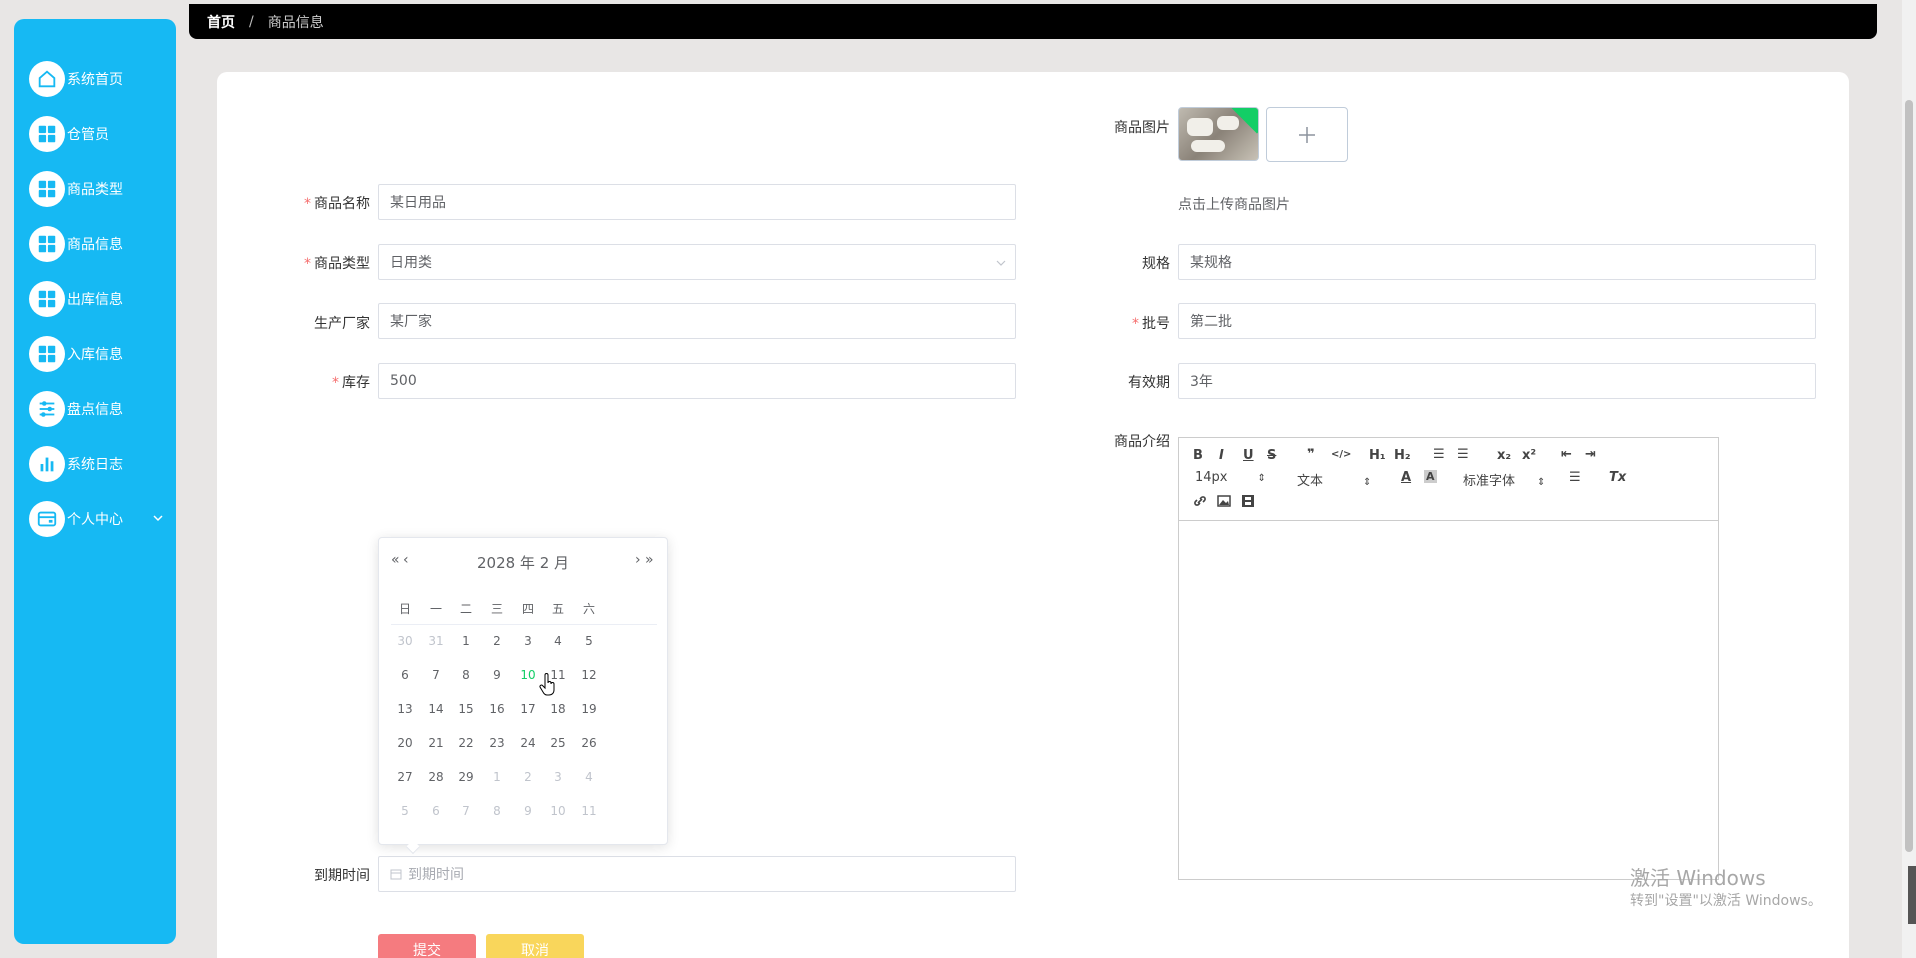 This screenshot has width=1916, height=958. Describe the element at coordinates (1221, 455) in the screenshot. I see `italic-button: I` at that location.